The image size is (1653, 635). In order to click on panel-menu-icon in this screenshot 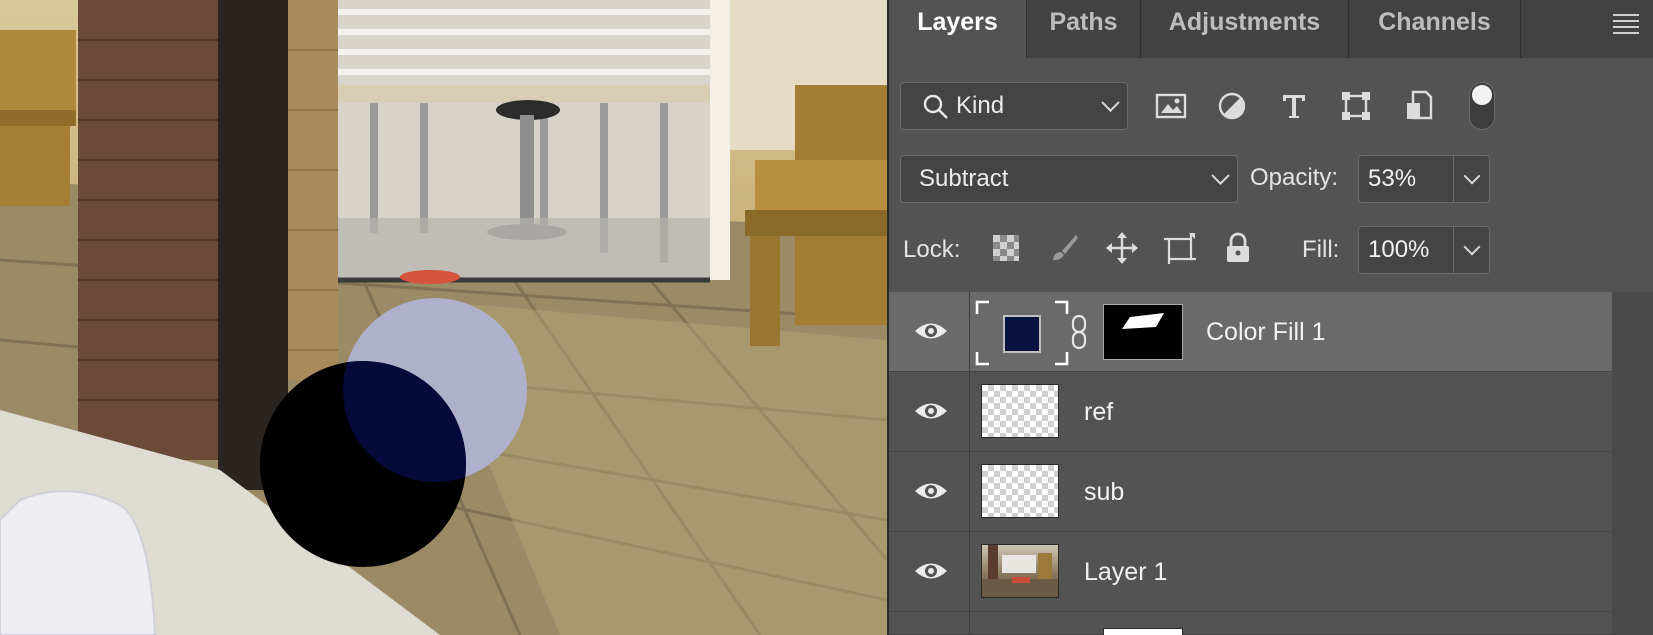, I will do `click(1626, 24)`.